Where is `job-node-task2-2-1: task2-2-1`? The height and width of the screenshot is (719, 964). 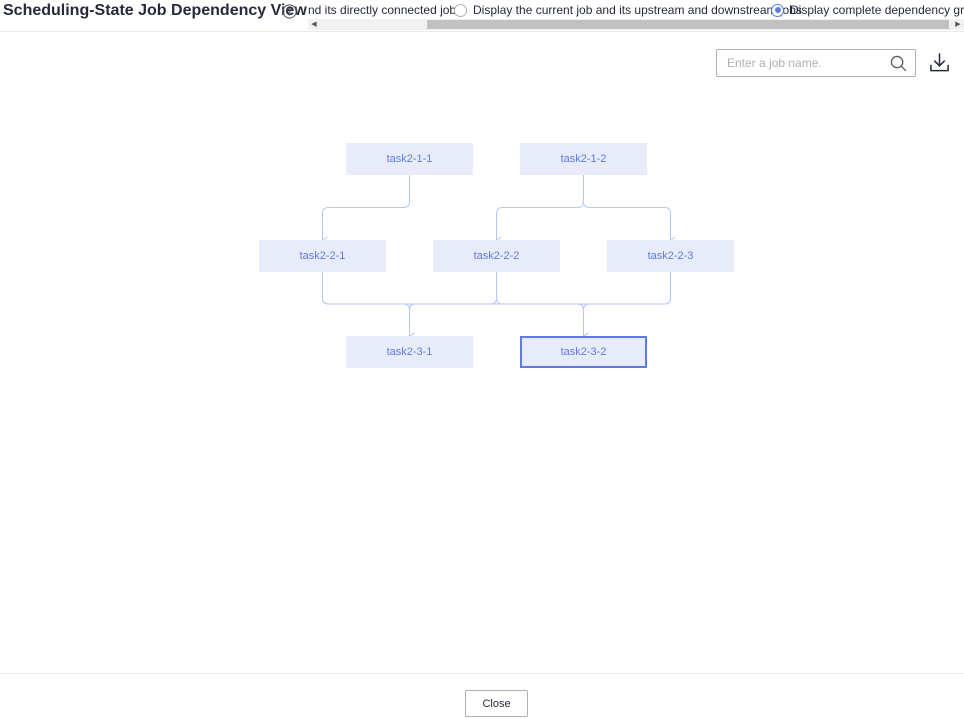
job-node-task2-2-1: task2-2-1 is located at coordinates (322, 256).